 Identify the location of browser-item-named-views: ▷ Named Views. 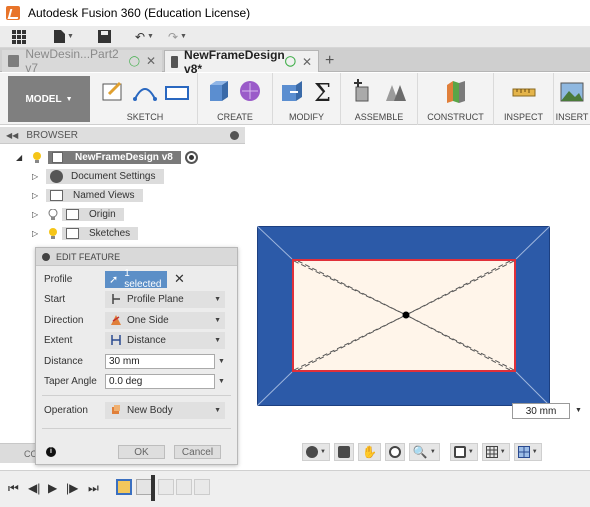
(87, 195).